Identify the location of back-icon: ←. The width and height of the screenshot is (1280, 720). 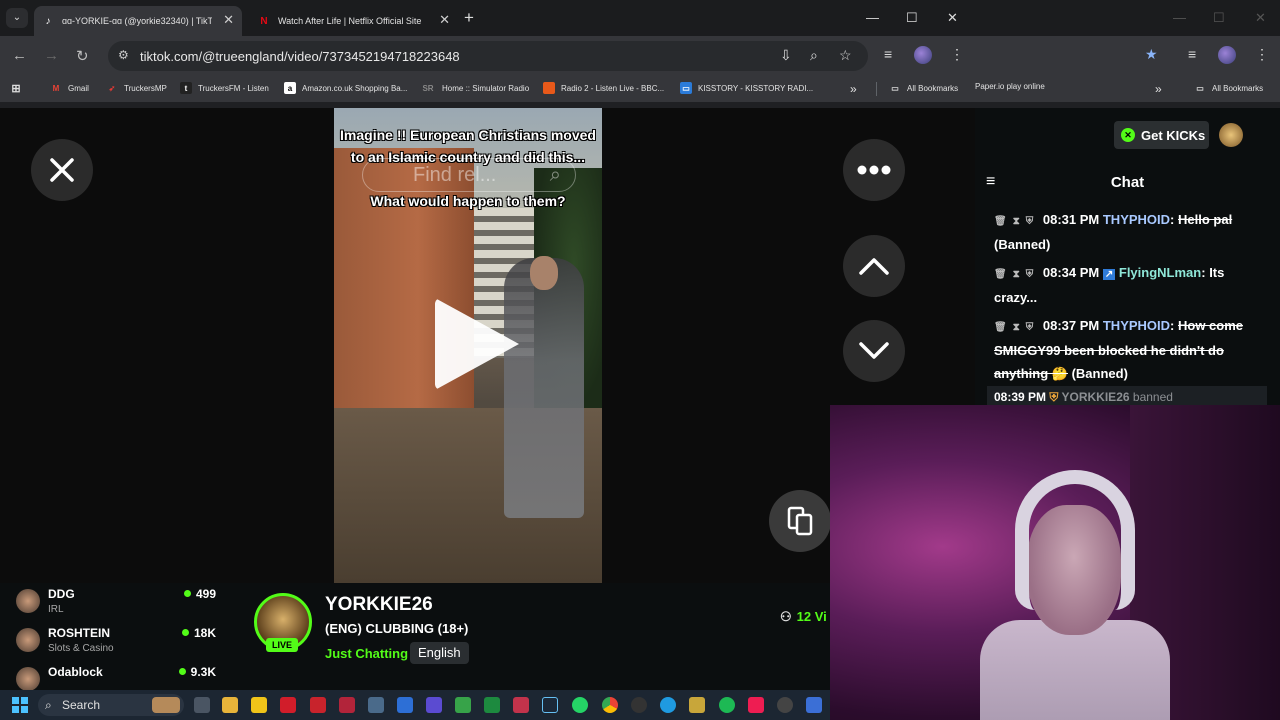
(19, 55).